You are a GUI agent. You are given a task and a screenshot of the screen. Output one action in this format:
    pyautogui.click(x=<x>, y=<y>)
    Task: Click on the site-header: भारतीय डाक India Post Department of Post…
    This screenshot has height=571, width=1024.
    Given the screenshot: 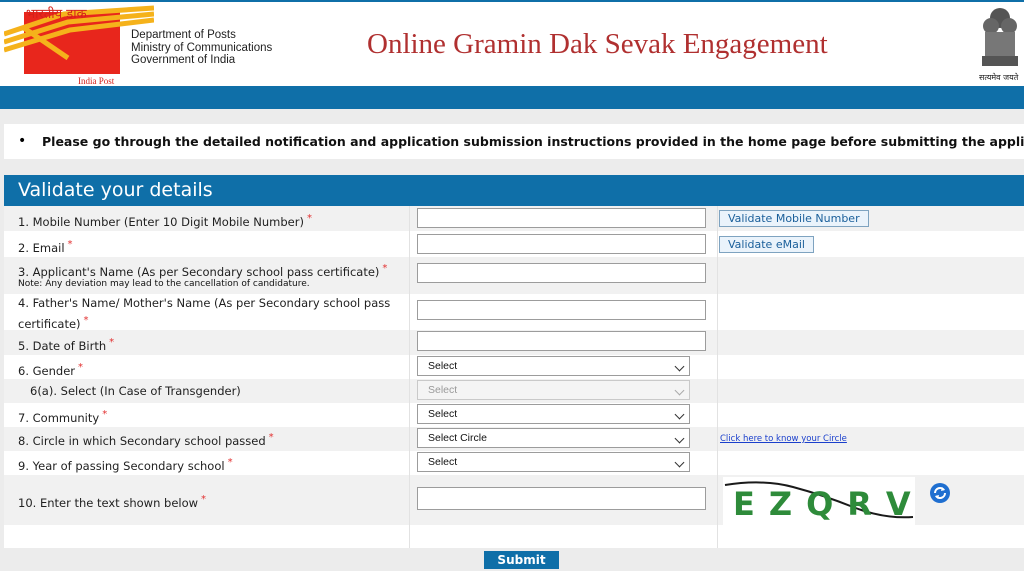 What is the action you would take?
    pyautogui.click(x=512, y=44)
    